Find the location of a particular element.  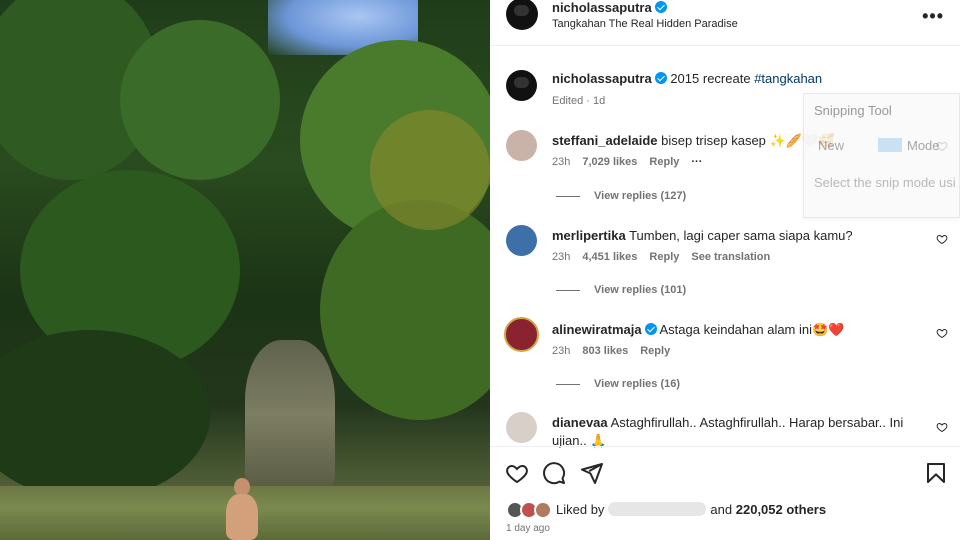

comment-text: Astaga keindahan alam ini🤩❤️ is located at coordinates (752, 329).